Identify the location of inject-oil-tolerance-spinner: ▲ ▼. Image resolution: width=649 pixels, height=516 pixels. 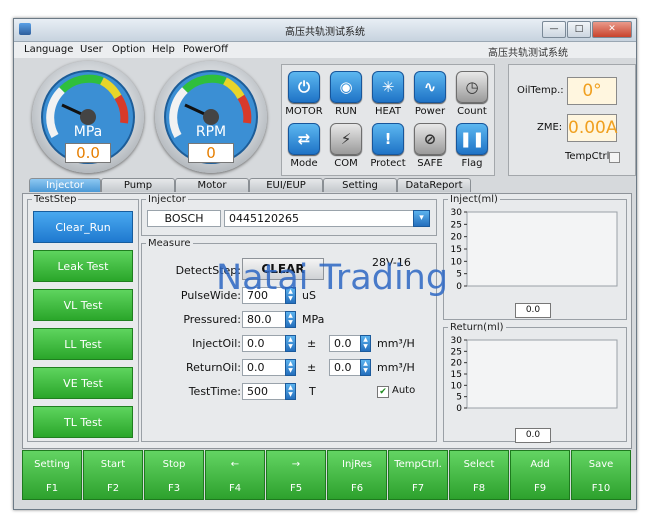
(365, 343).